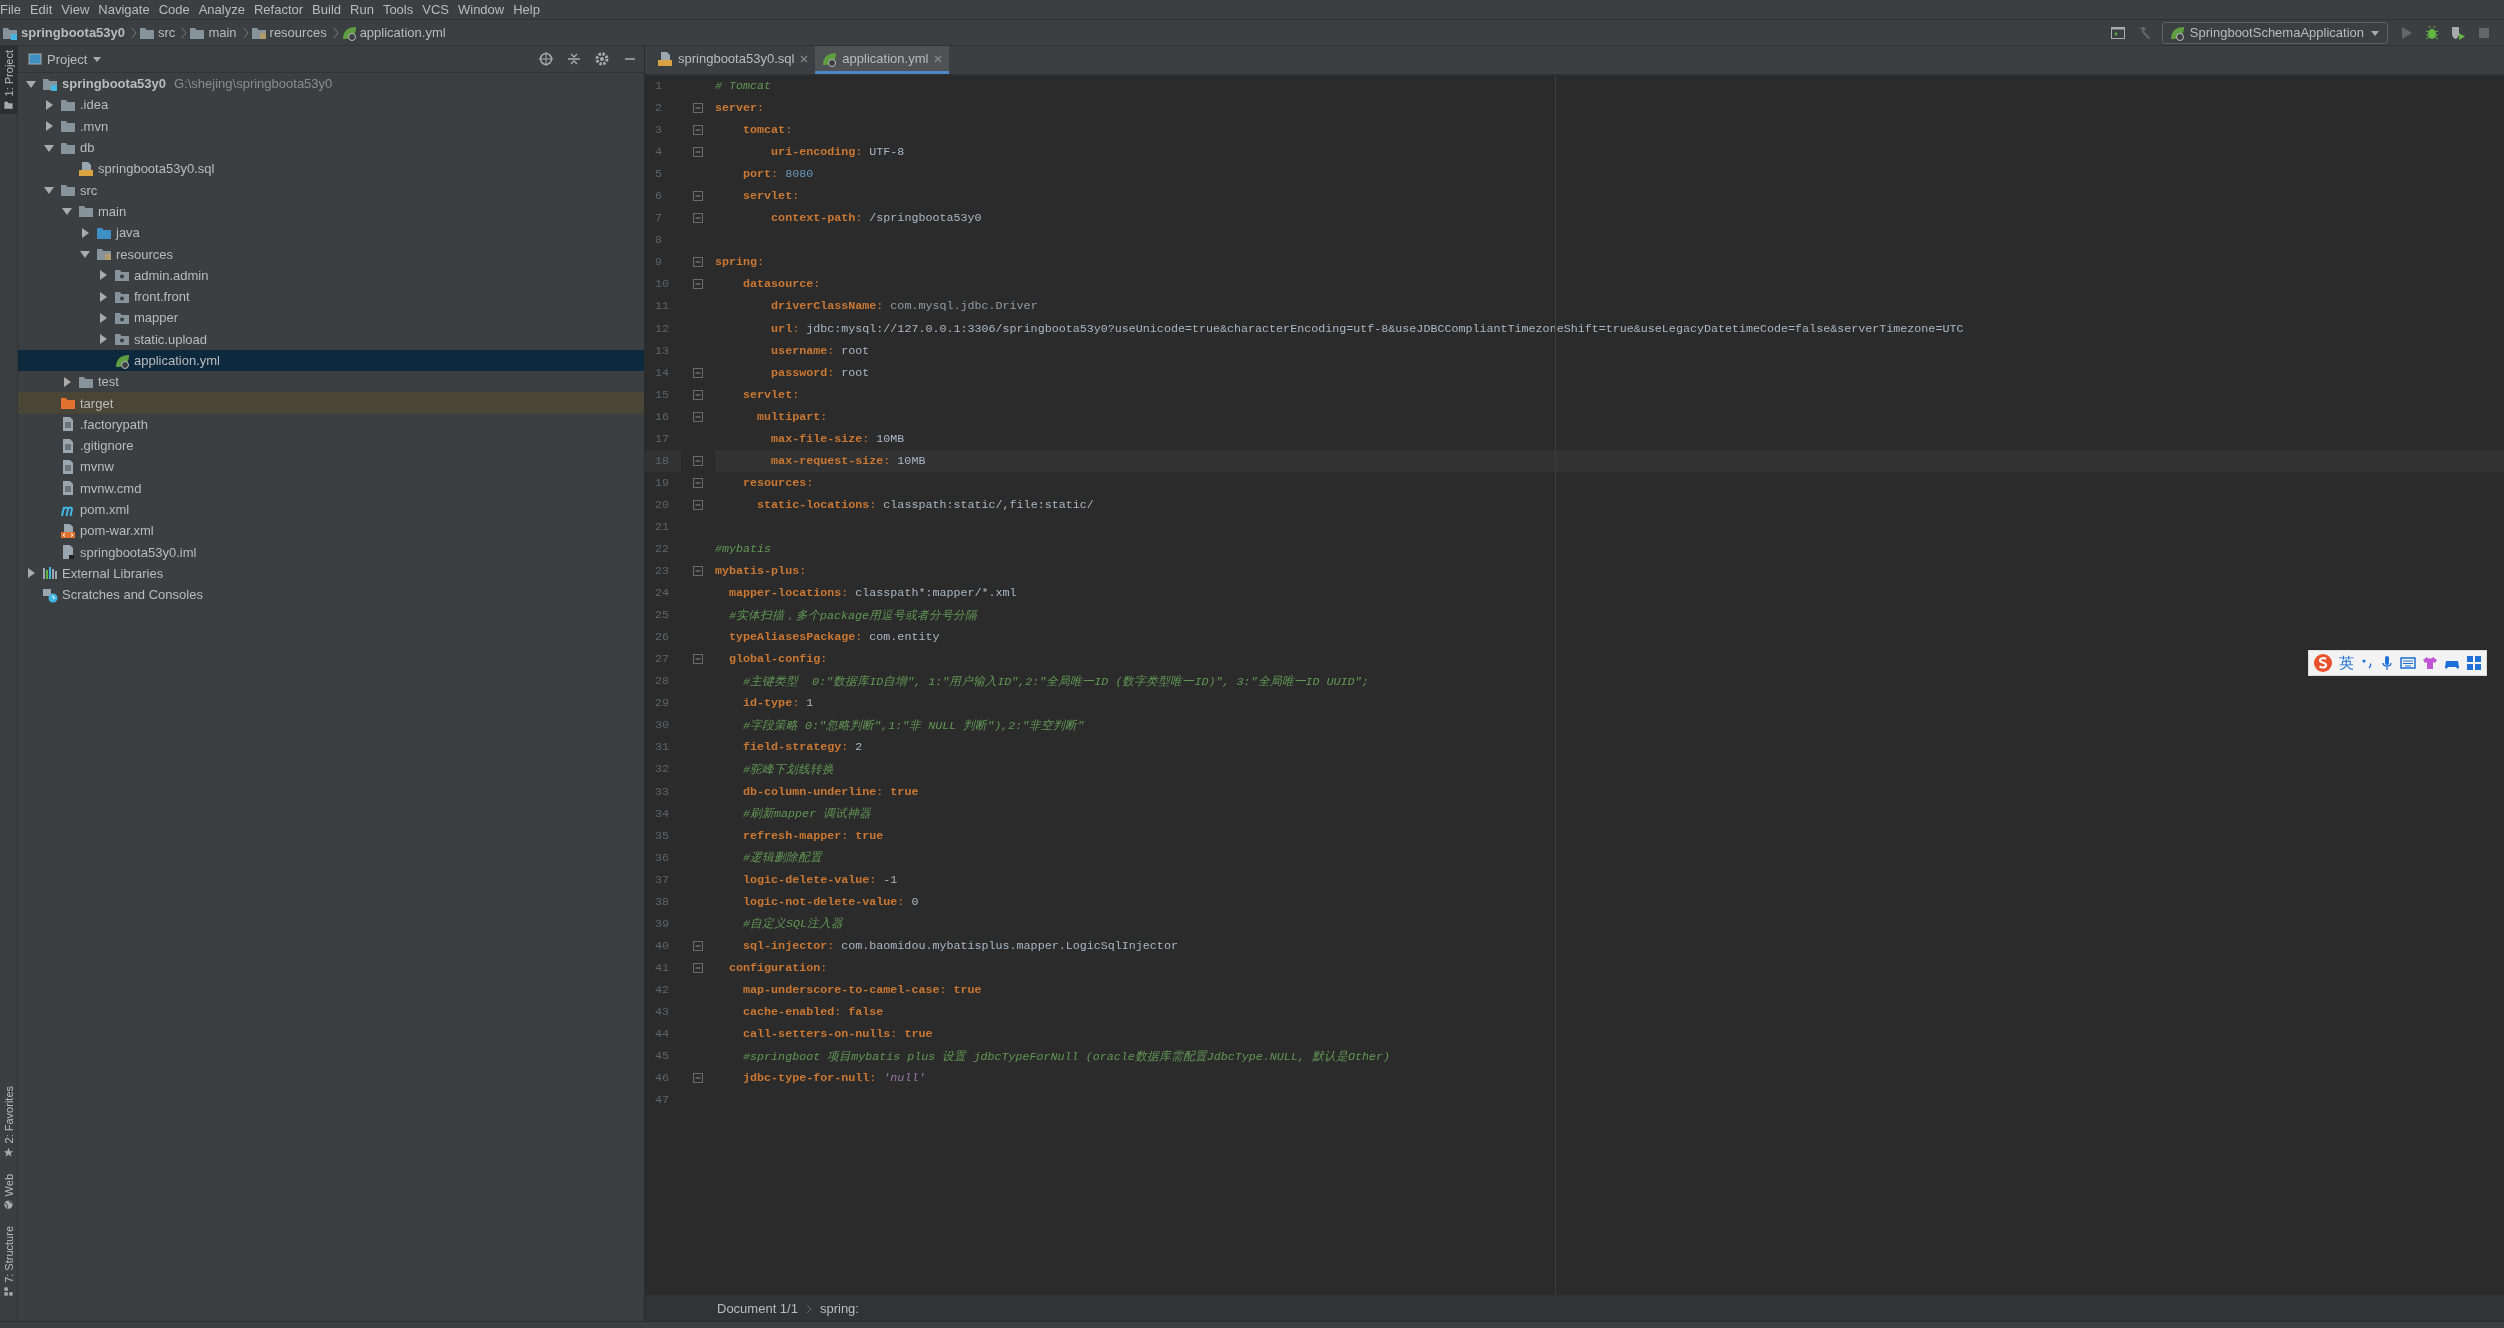  Describe the element at coordinates (662, 792) in the screenshot. I see `line-number: 33` at that location.